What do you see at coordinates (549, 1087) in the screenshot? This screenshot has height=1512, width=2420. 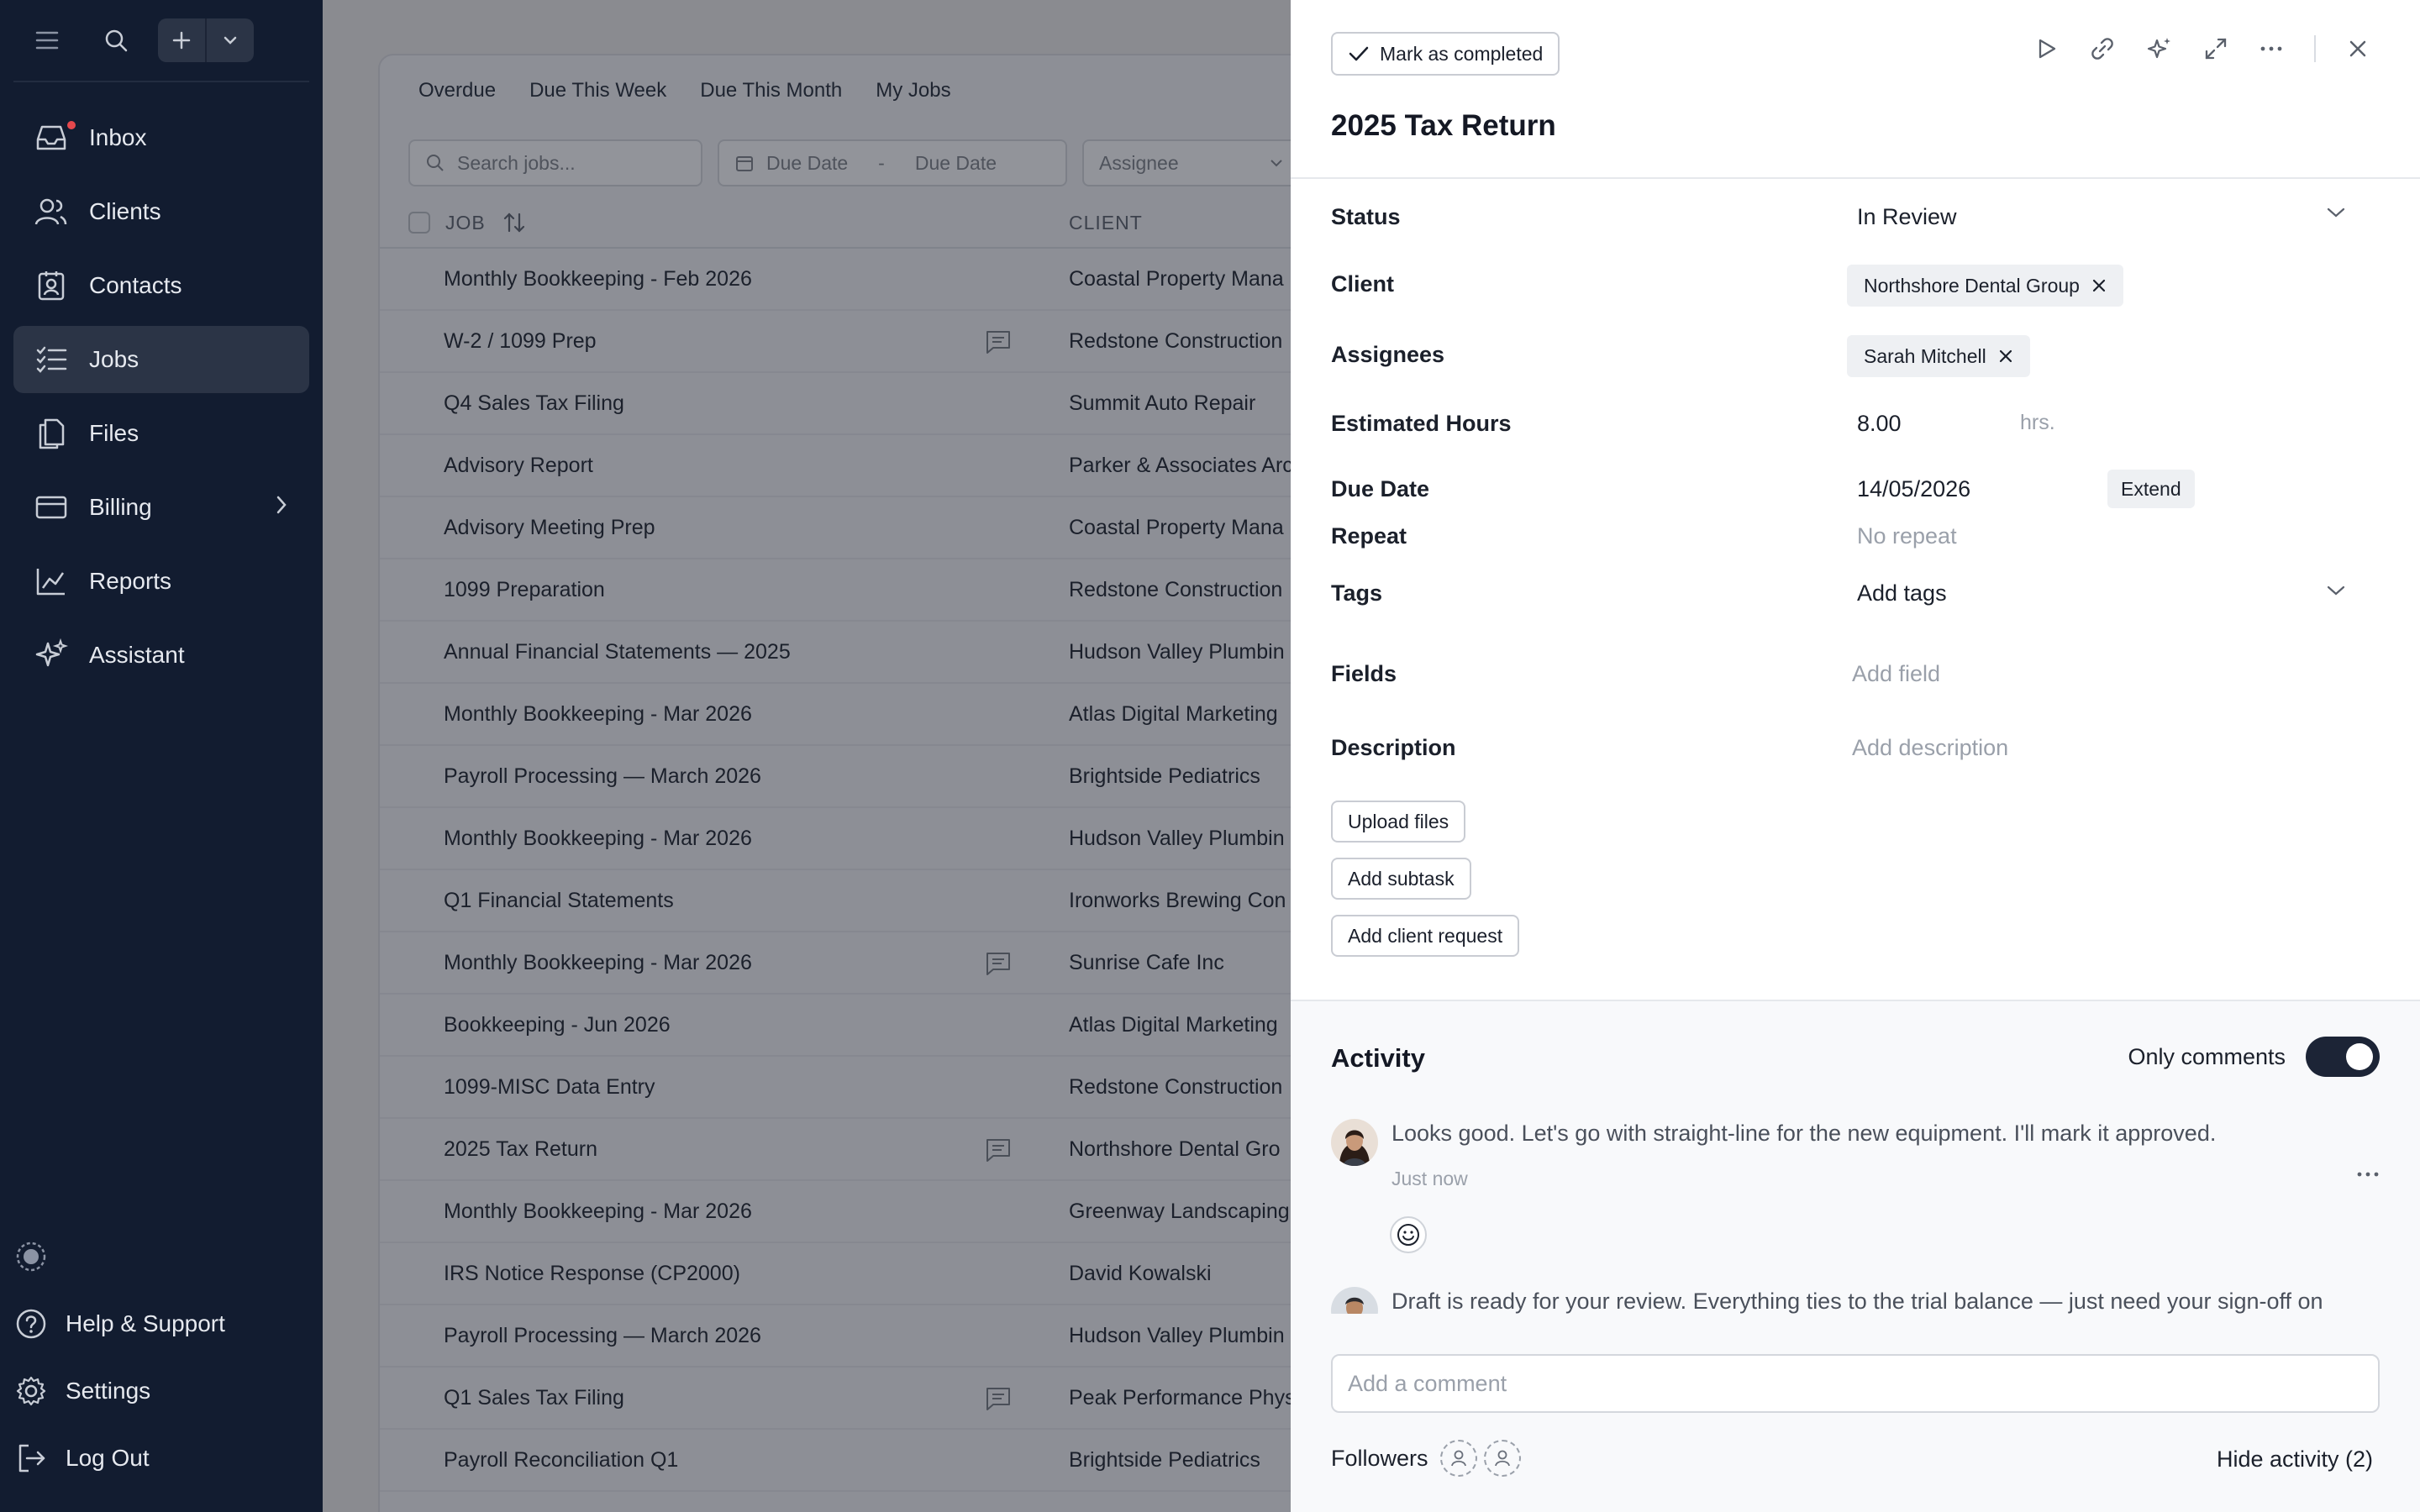 I see `job-name: 1099-MISC Data Entry` at bounding box center [549, 1087].